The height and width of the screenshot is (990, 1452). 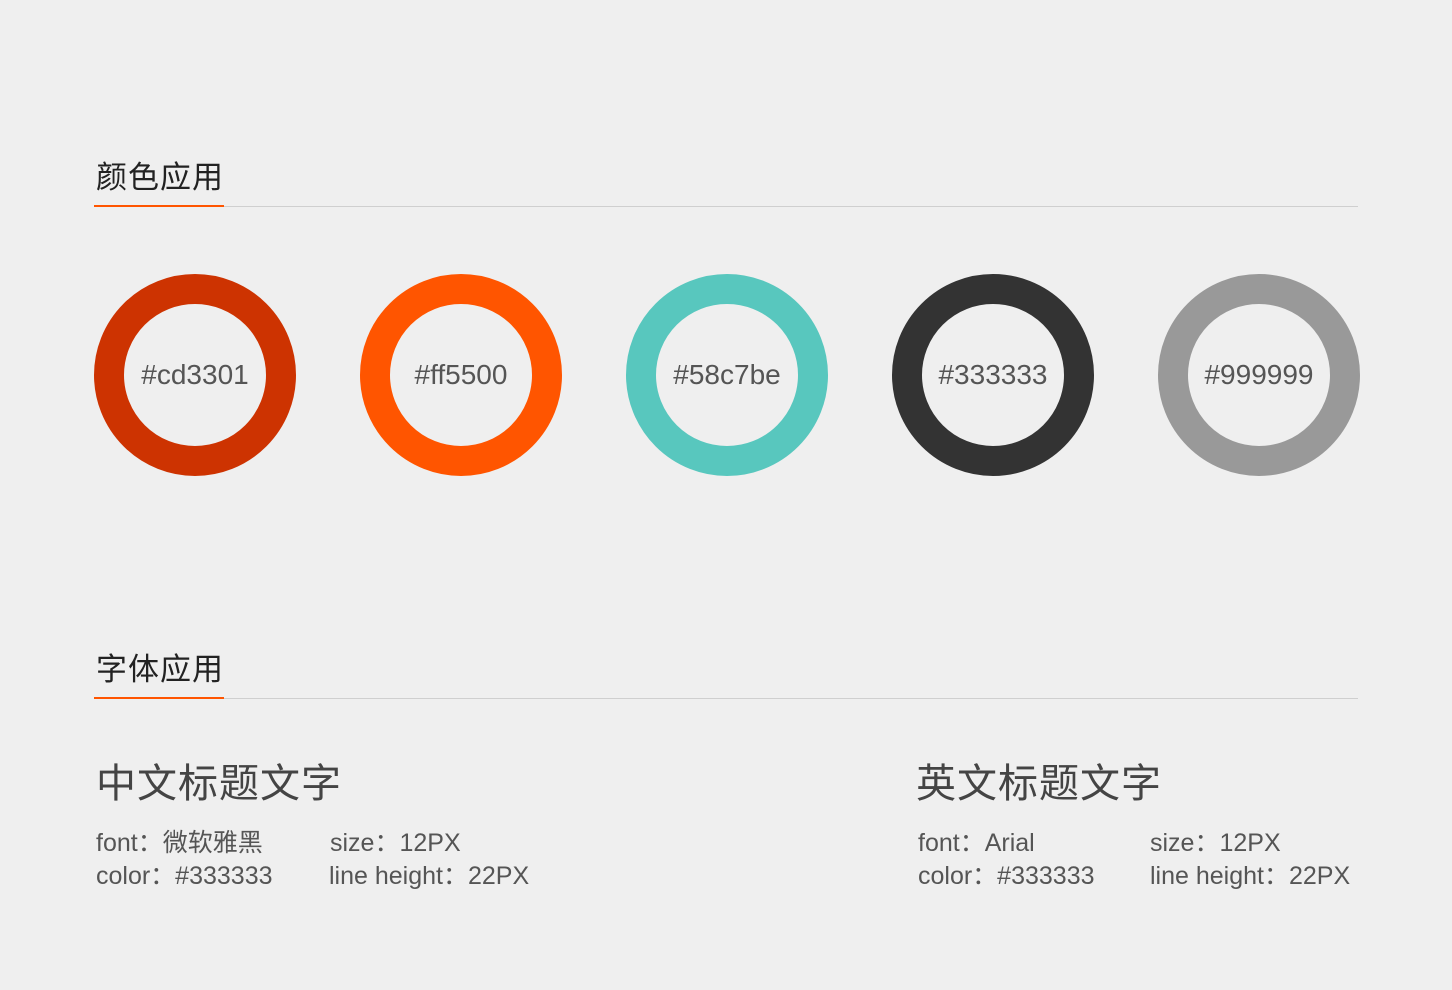 I want to click on english-heading-sample: 英文标题文字, so click(x=1039, y=784).